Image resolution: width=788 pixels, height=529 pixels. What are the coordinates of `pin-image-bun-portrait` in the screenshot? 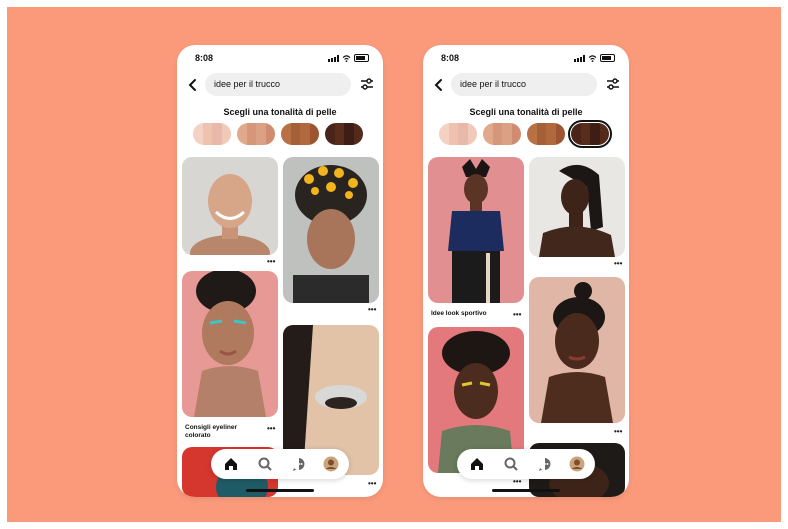 It's located at (577, 350).